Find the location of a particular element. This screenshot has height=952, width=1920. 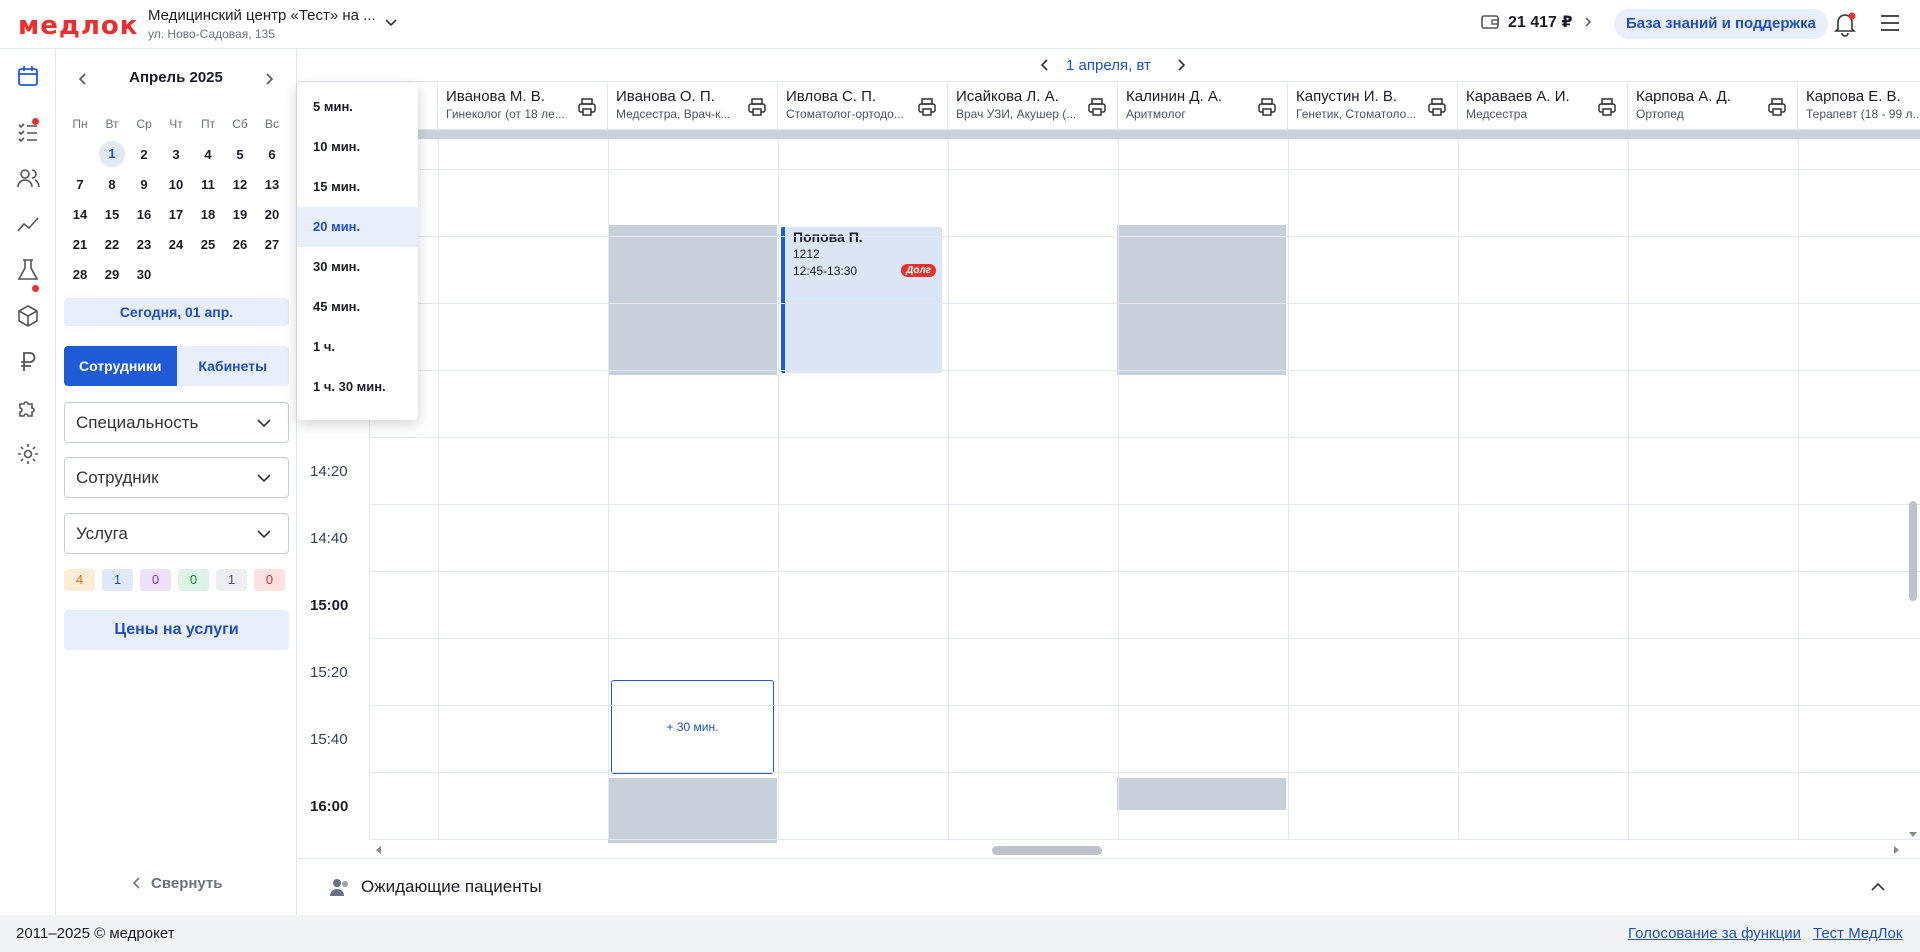

interval-option: 1 ч. is located at coordinates (357, 347).